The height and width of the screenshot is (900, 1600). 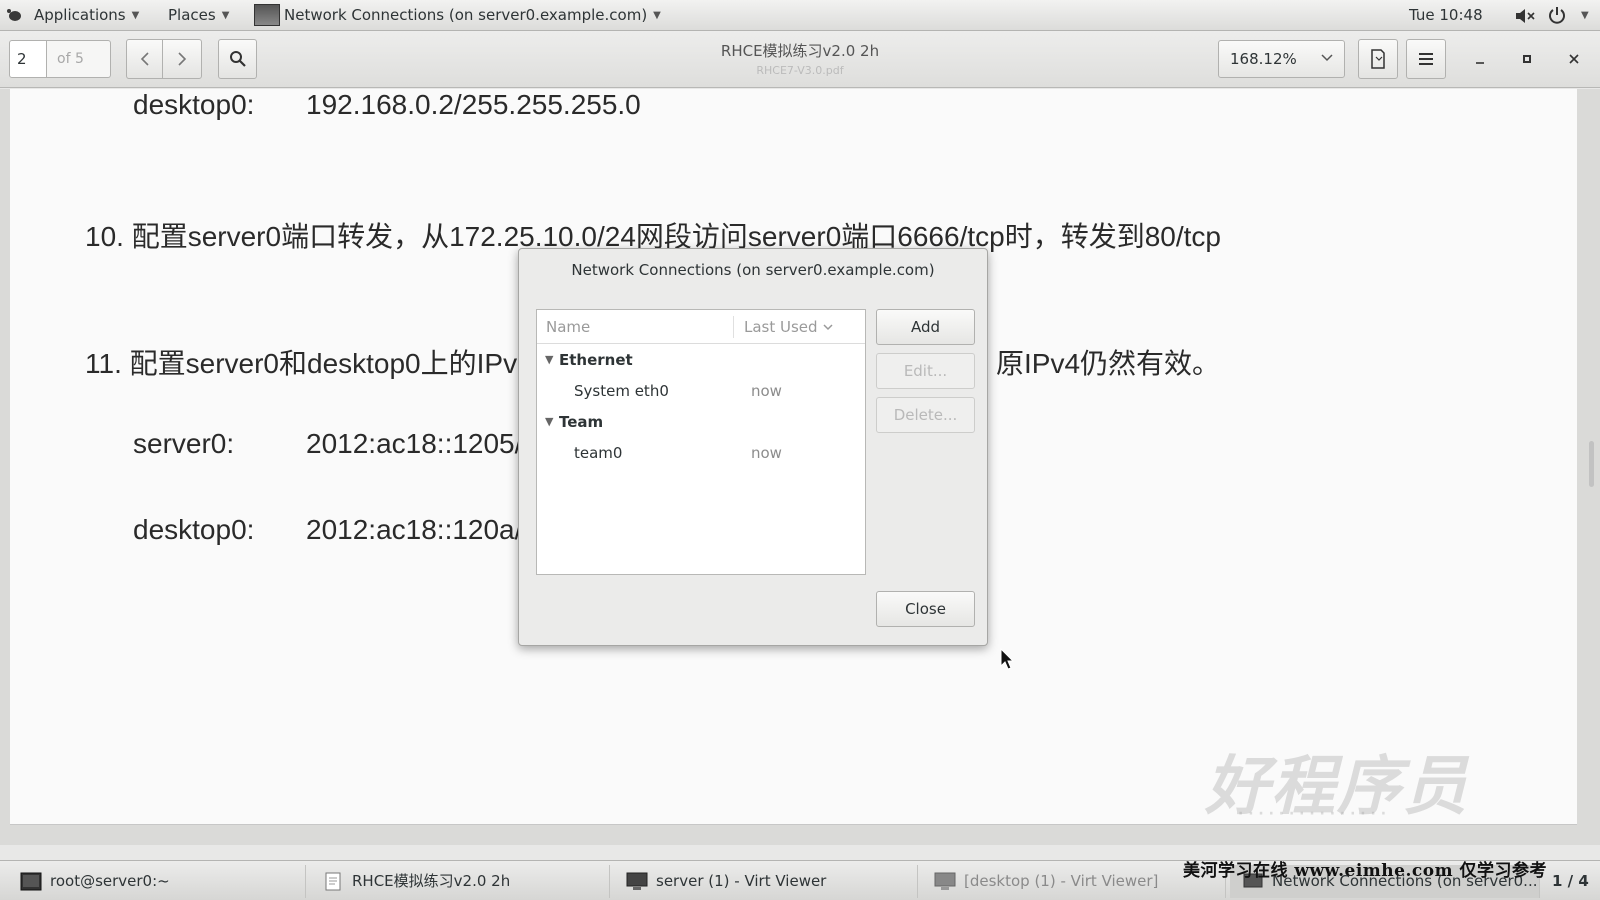 I want to click on task-item-11-start: 11. 配置server0和desktop0上的IPv, so click(x=301, y=363).